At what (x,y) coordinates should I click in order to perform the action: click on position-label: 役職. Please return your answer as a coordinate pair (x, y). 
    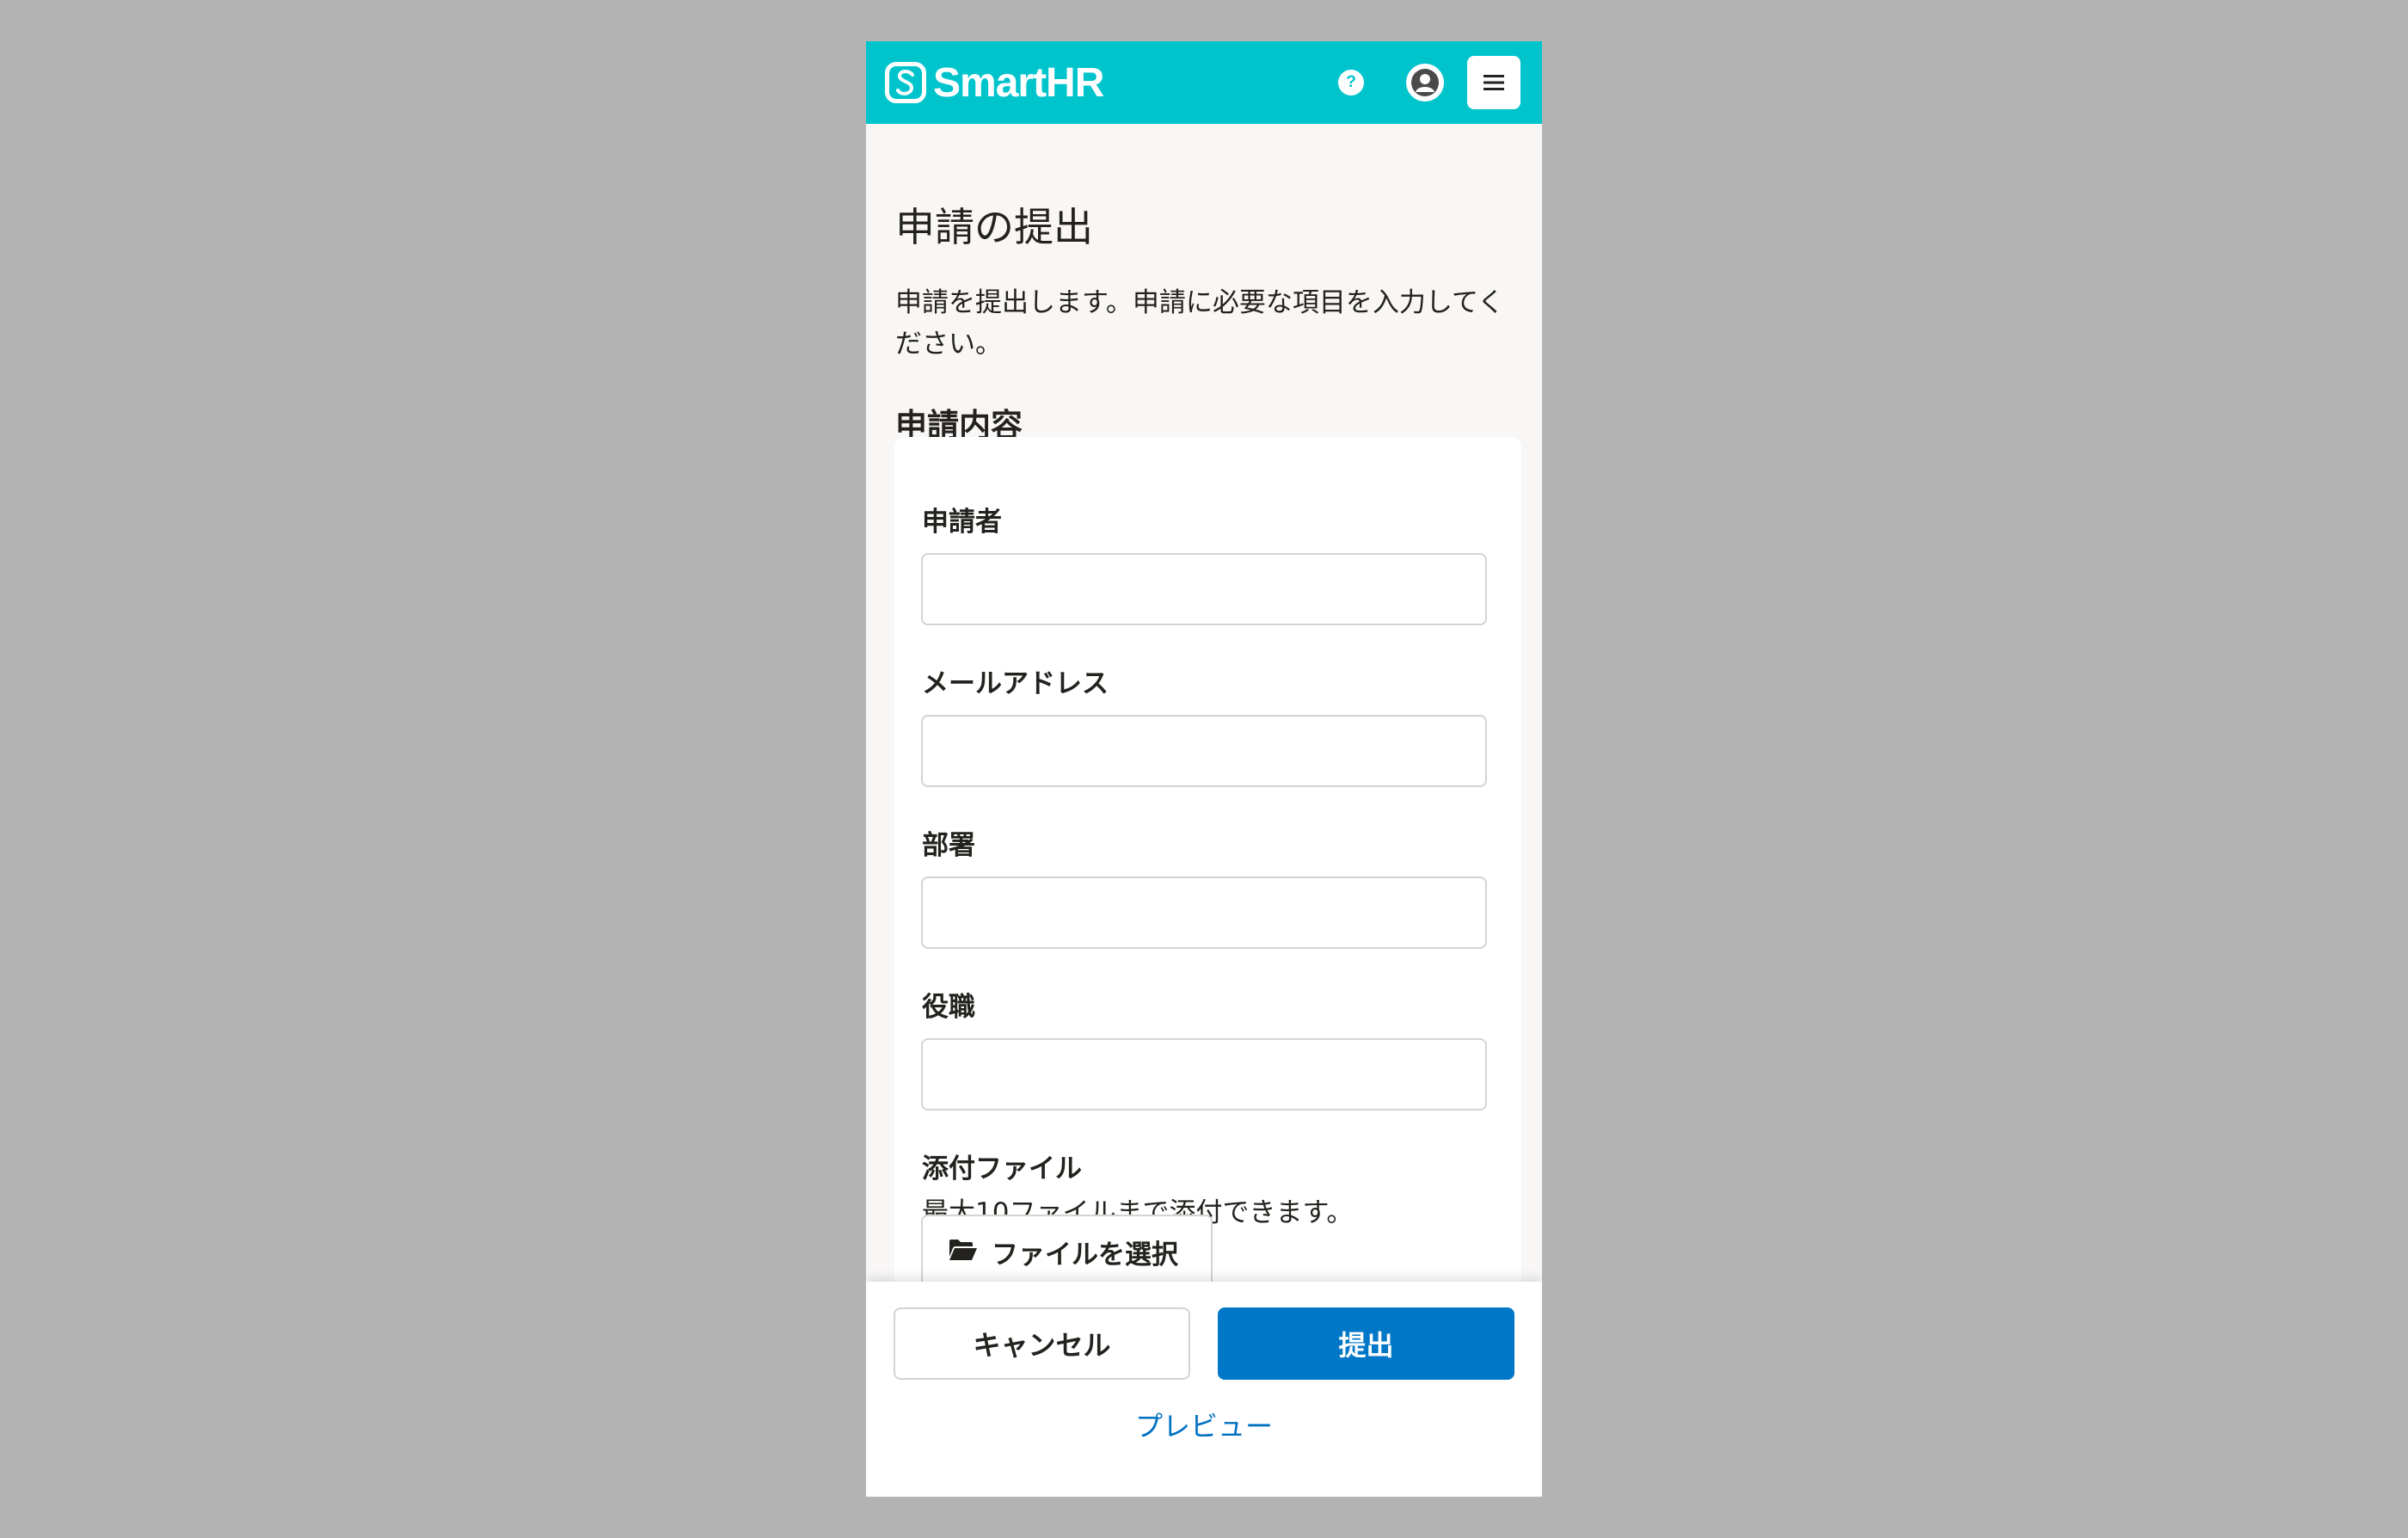
    Looking at the image, I should click on (948, 1007).